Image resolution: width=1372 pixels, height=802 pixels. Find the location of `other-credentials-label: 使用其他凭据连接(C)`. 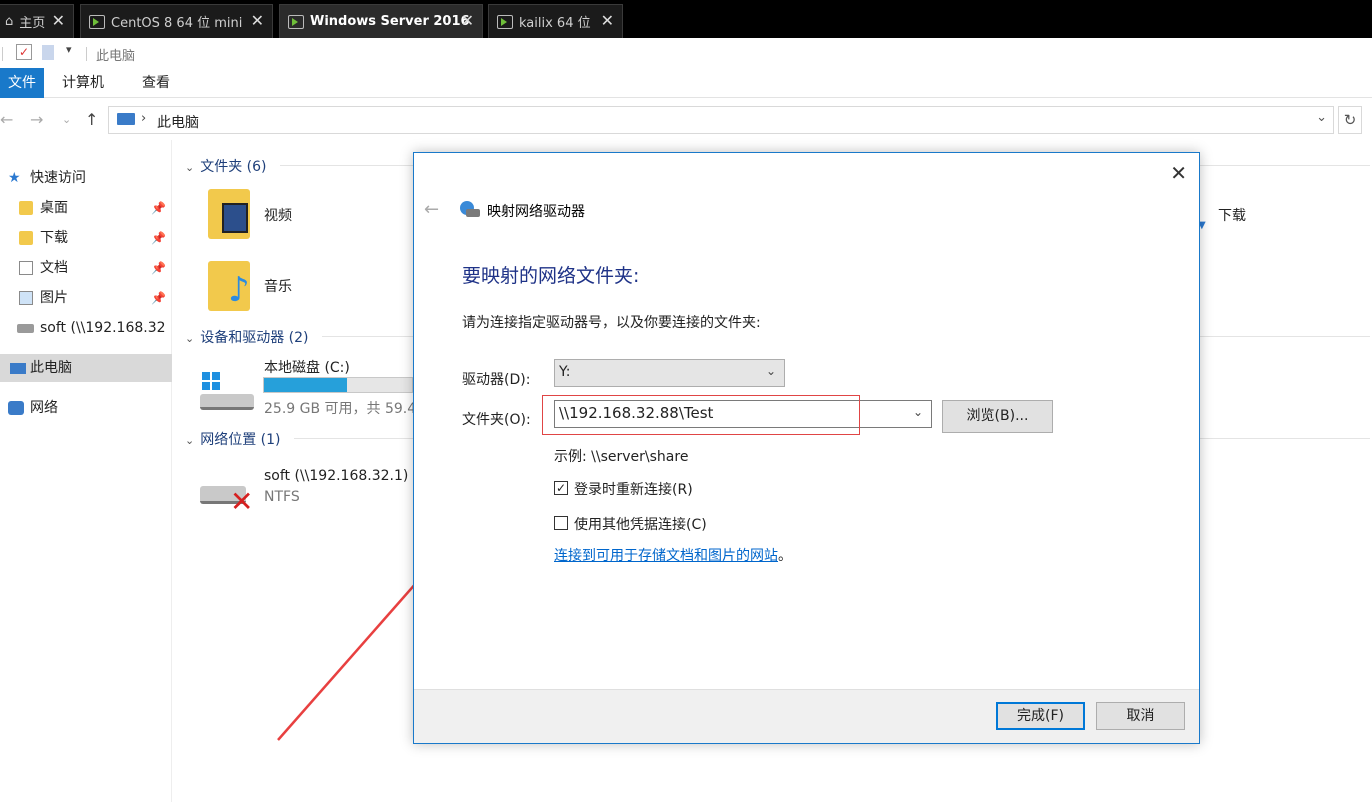

other-credentials-label: 使用其他凭据连接(C) is located at coordinates (640, 524).